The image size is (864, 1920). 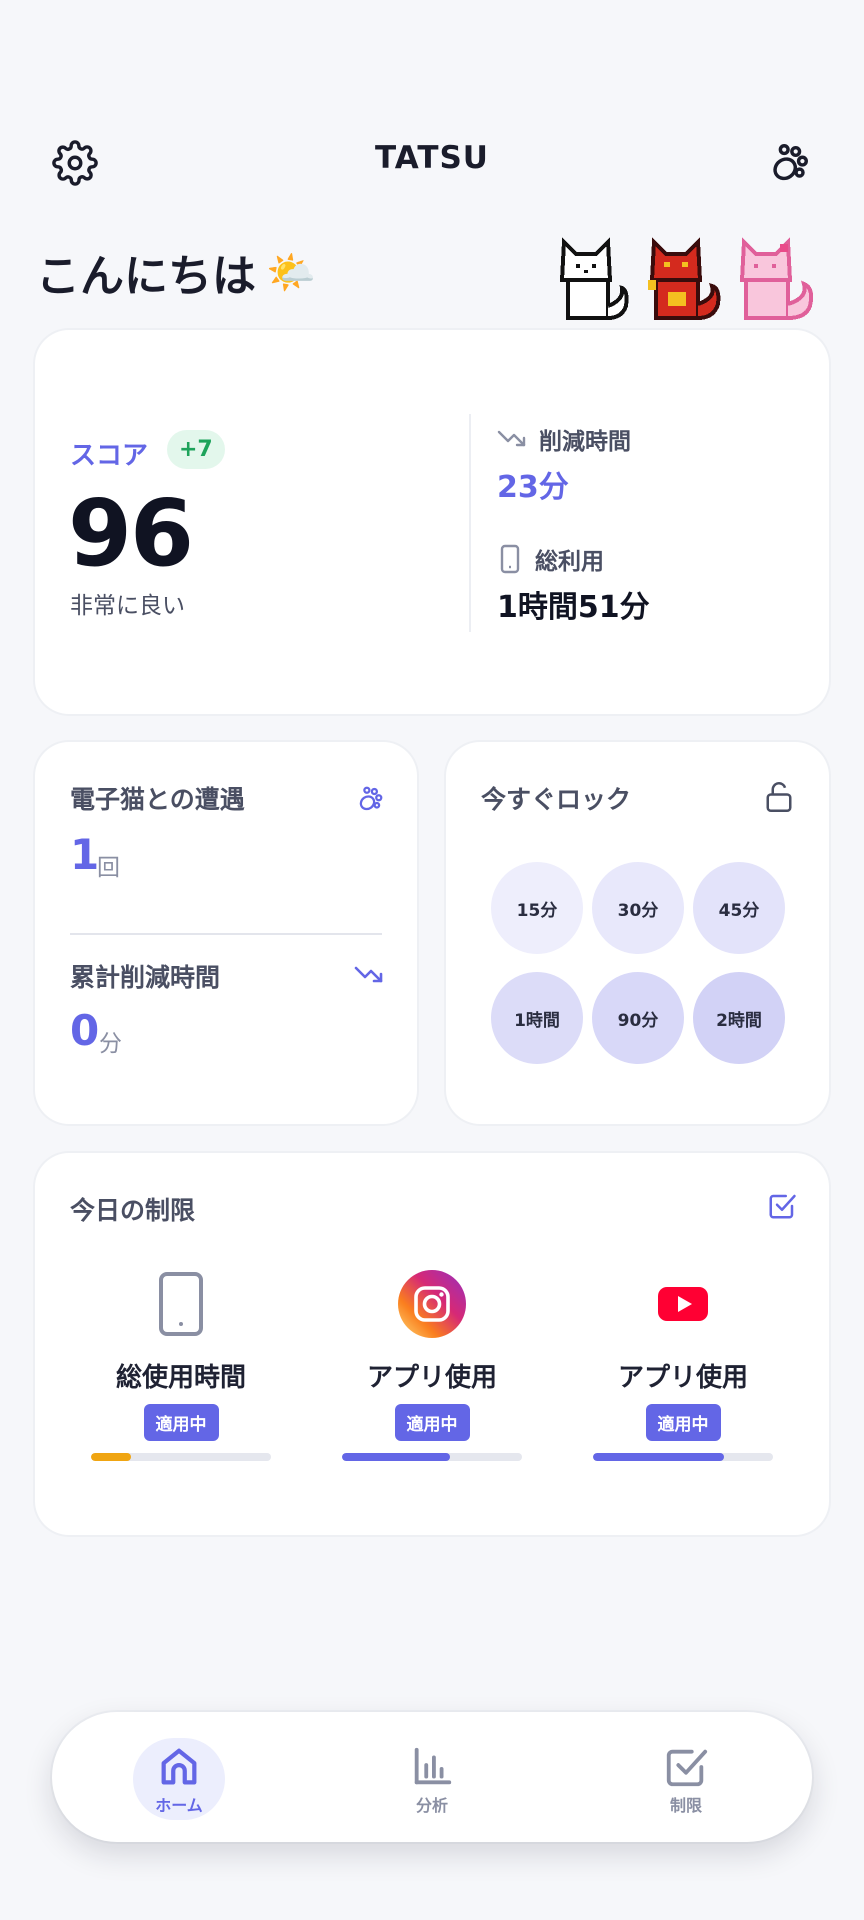 I want to click on nav-limits: 制限, so click(x=686, y=1779).